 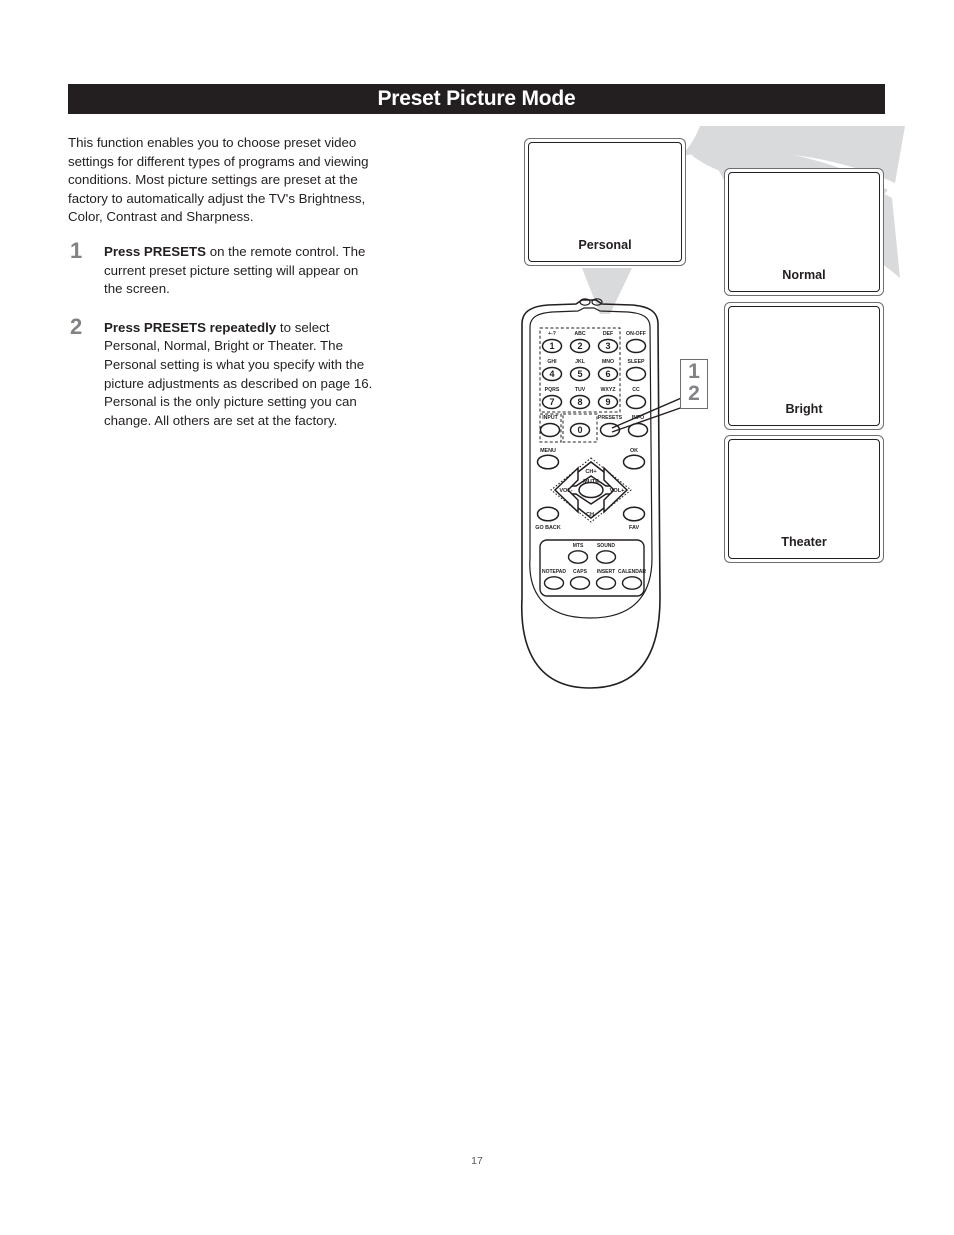 I want to click on key-sub-8: TUV, so click(x=580, y=390).